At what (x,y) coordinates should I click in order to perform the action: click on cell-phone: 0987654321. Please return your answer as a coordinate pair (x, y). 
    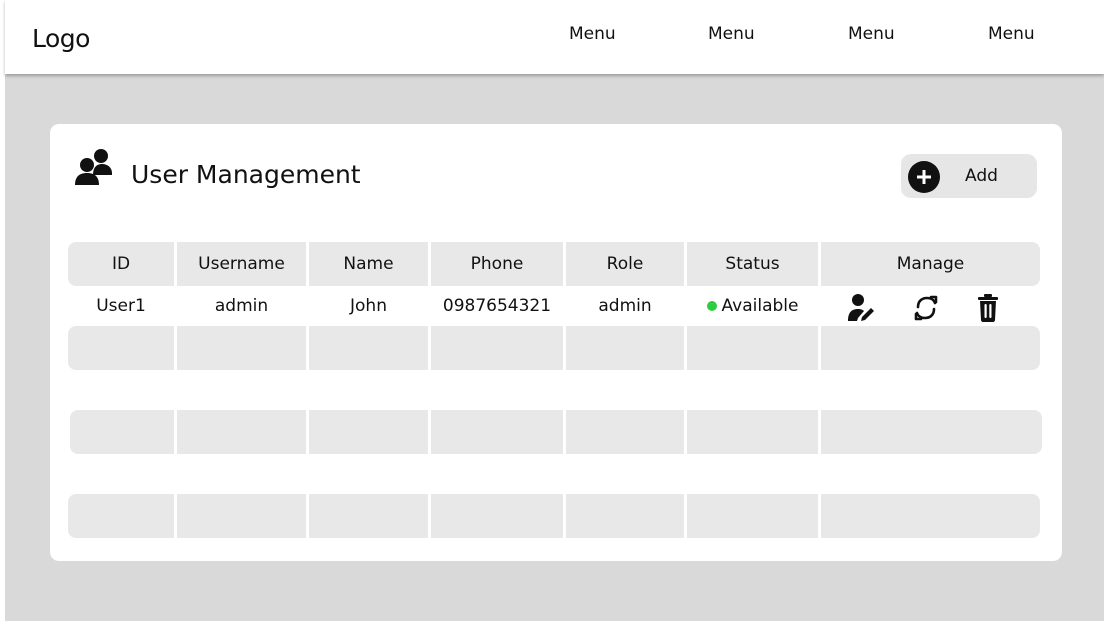
    Looking at the image, I should click on (497, 306).